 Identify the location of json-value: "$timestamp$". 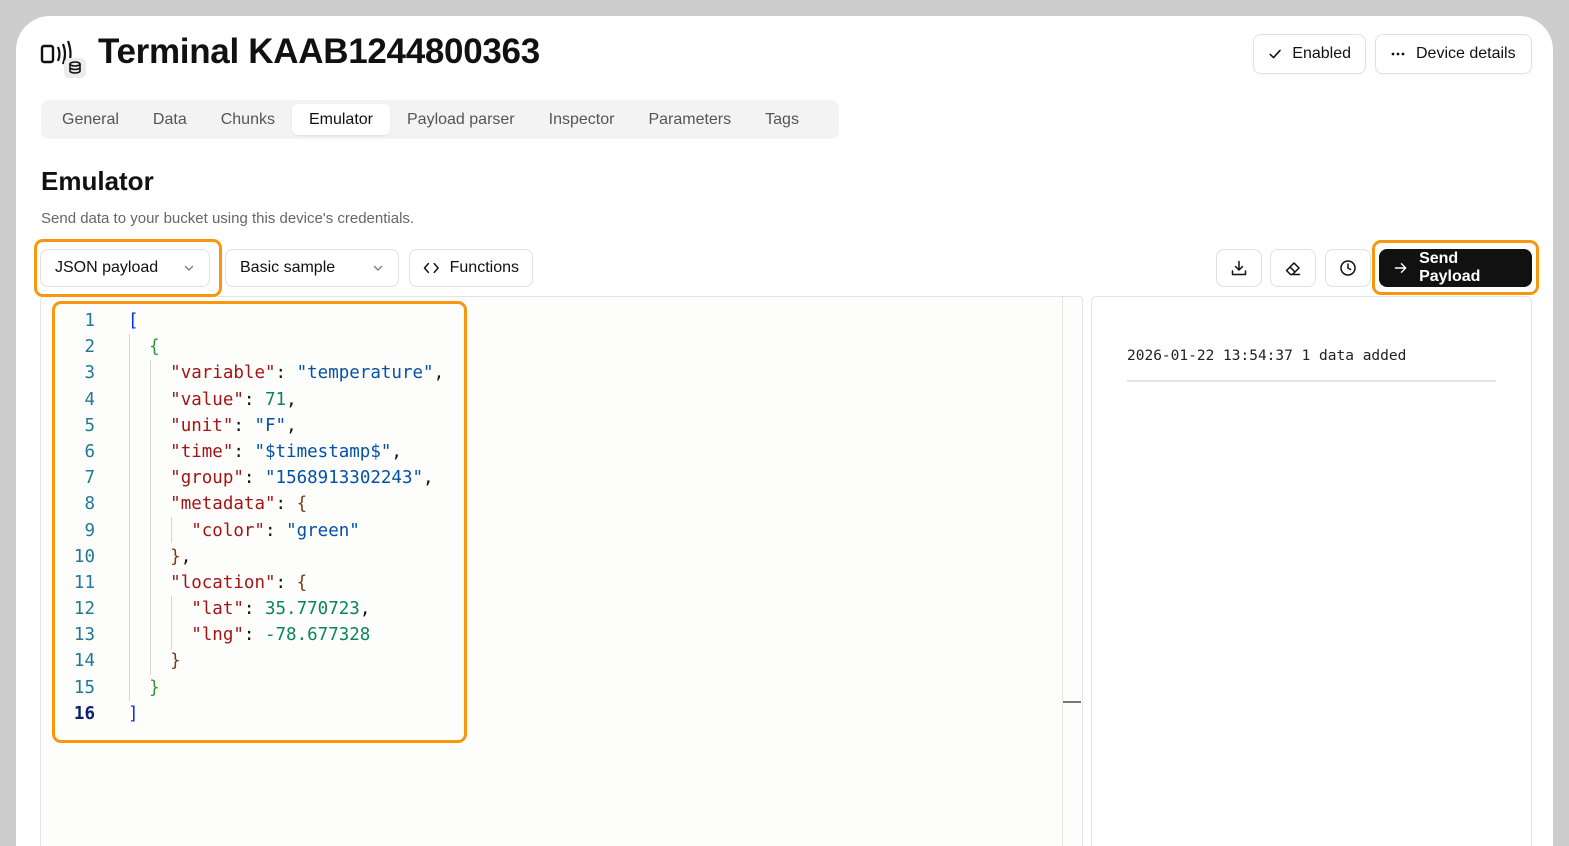
(323, 451).